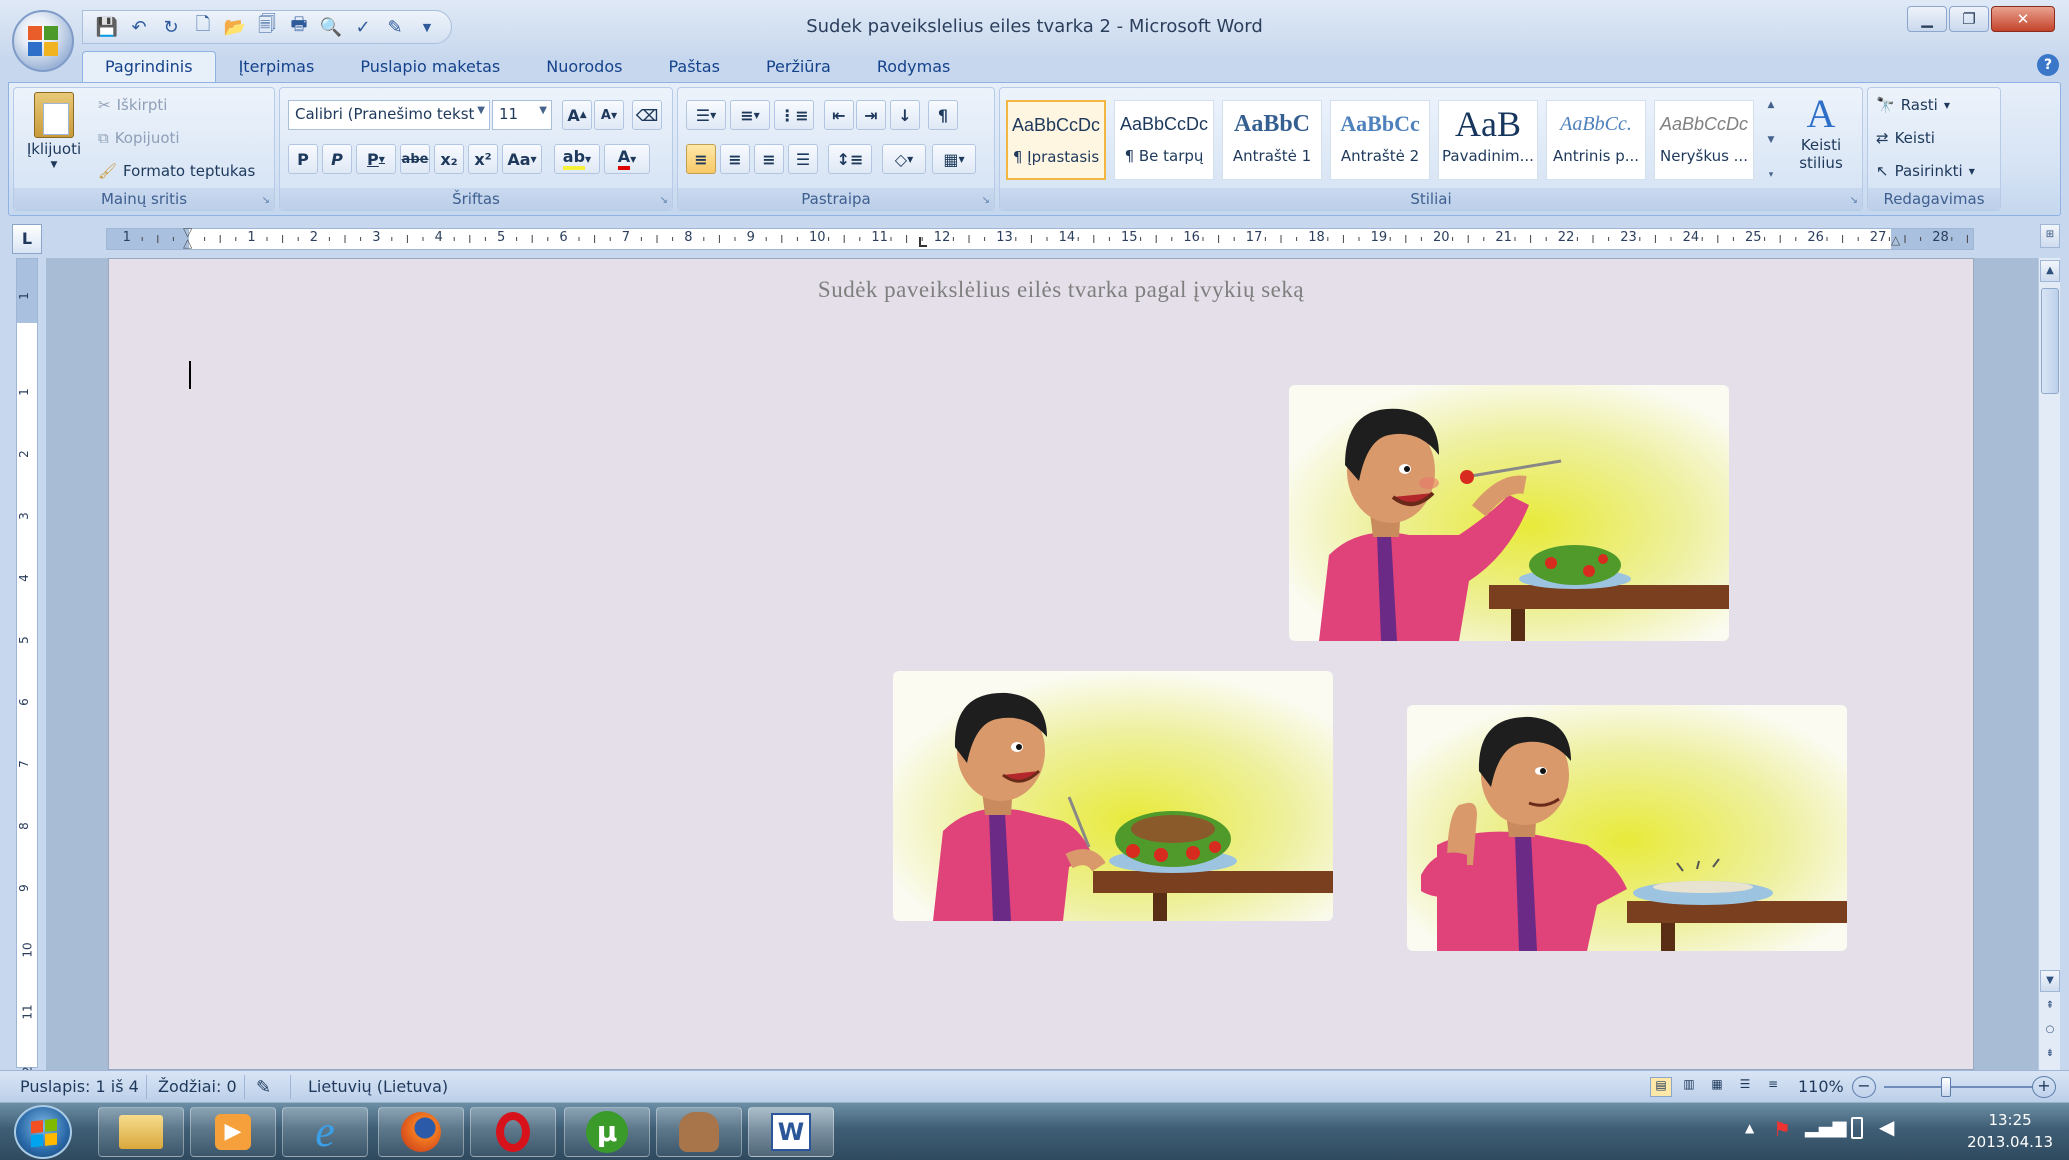 The width and height of the screenshot is (2069, 1160). Describe the element at coordinates (1969, 19) in the screenshot. I see `restore-button: ❐` at that location.